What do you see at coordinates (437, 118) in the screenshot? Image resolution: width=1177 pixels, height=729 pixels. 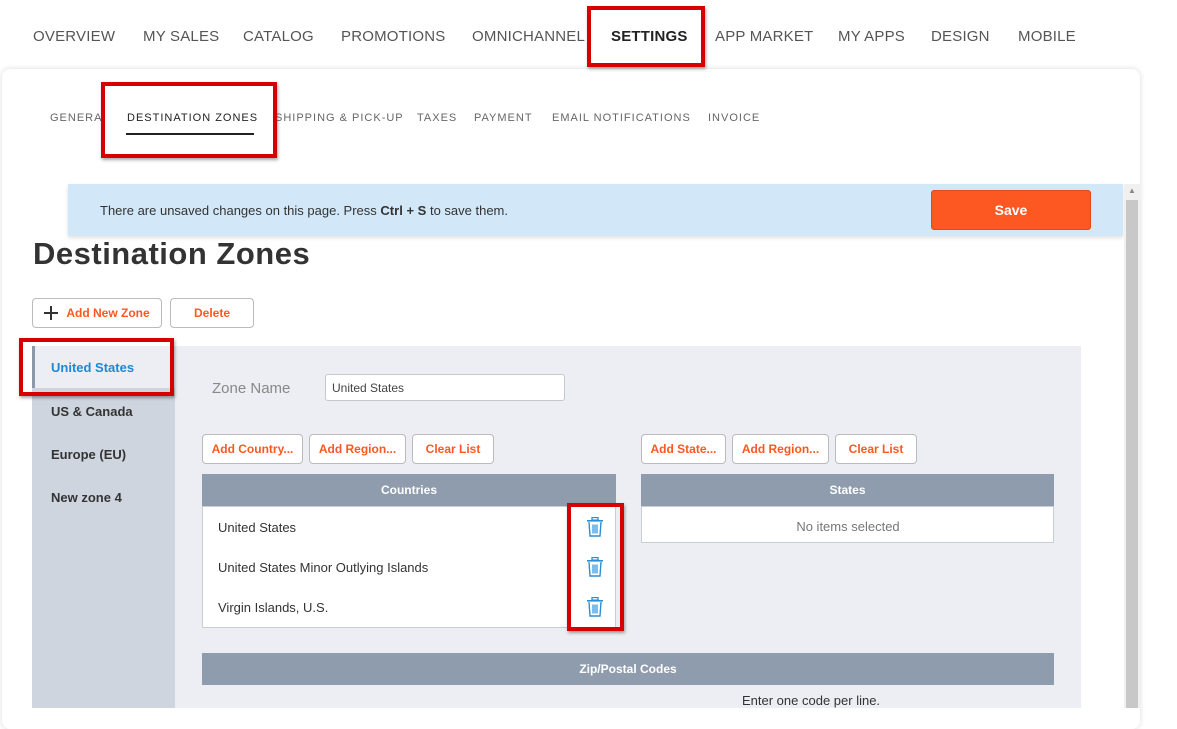 I see `subnav-taxes: TAXES` at bounding box center [437, 118].